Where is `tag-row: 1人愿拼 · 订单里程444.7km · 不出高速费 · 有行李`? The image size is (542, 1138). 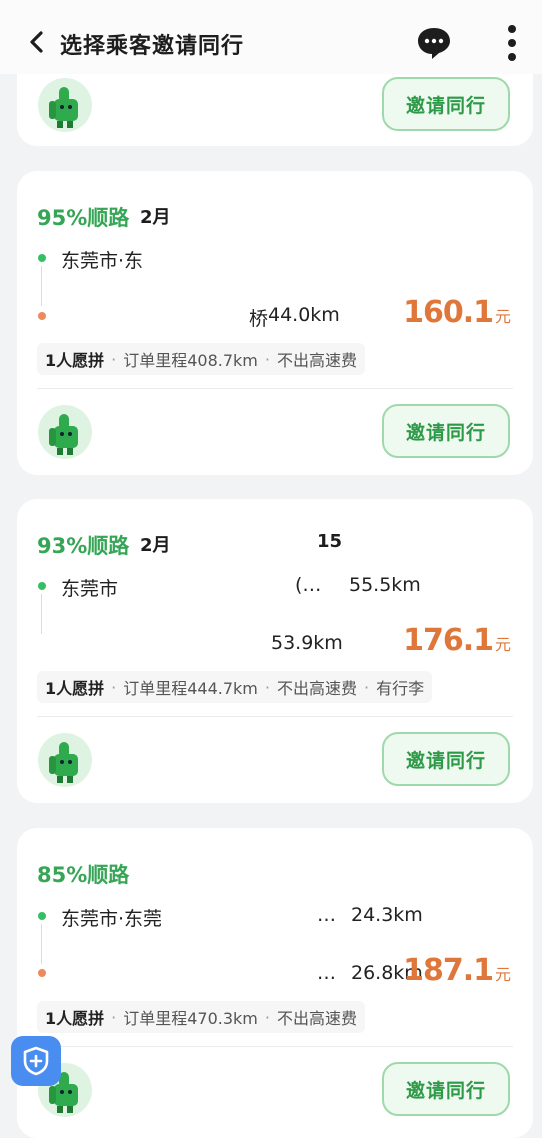
tag-row: 1人愿拼 · 订单里程444.7km · 不出高速费 · 有行李 is located at coordinates (235, 687).